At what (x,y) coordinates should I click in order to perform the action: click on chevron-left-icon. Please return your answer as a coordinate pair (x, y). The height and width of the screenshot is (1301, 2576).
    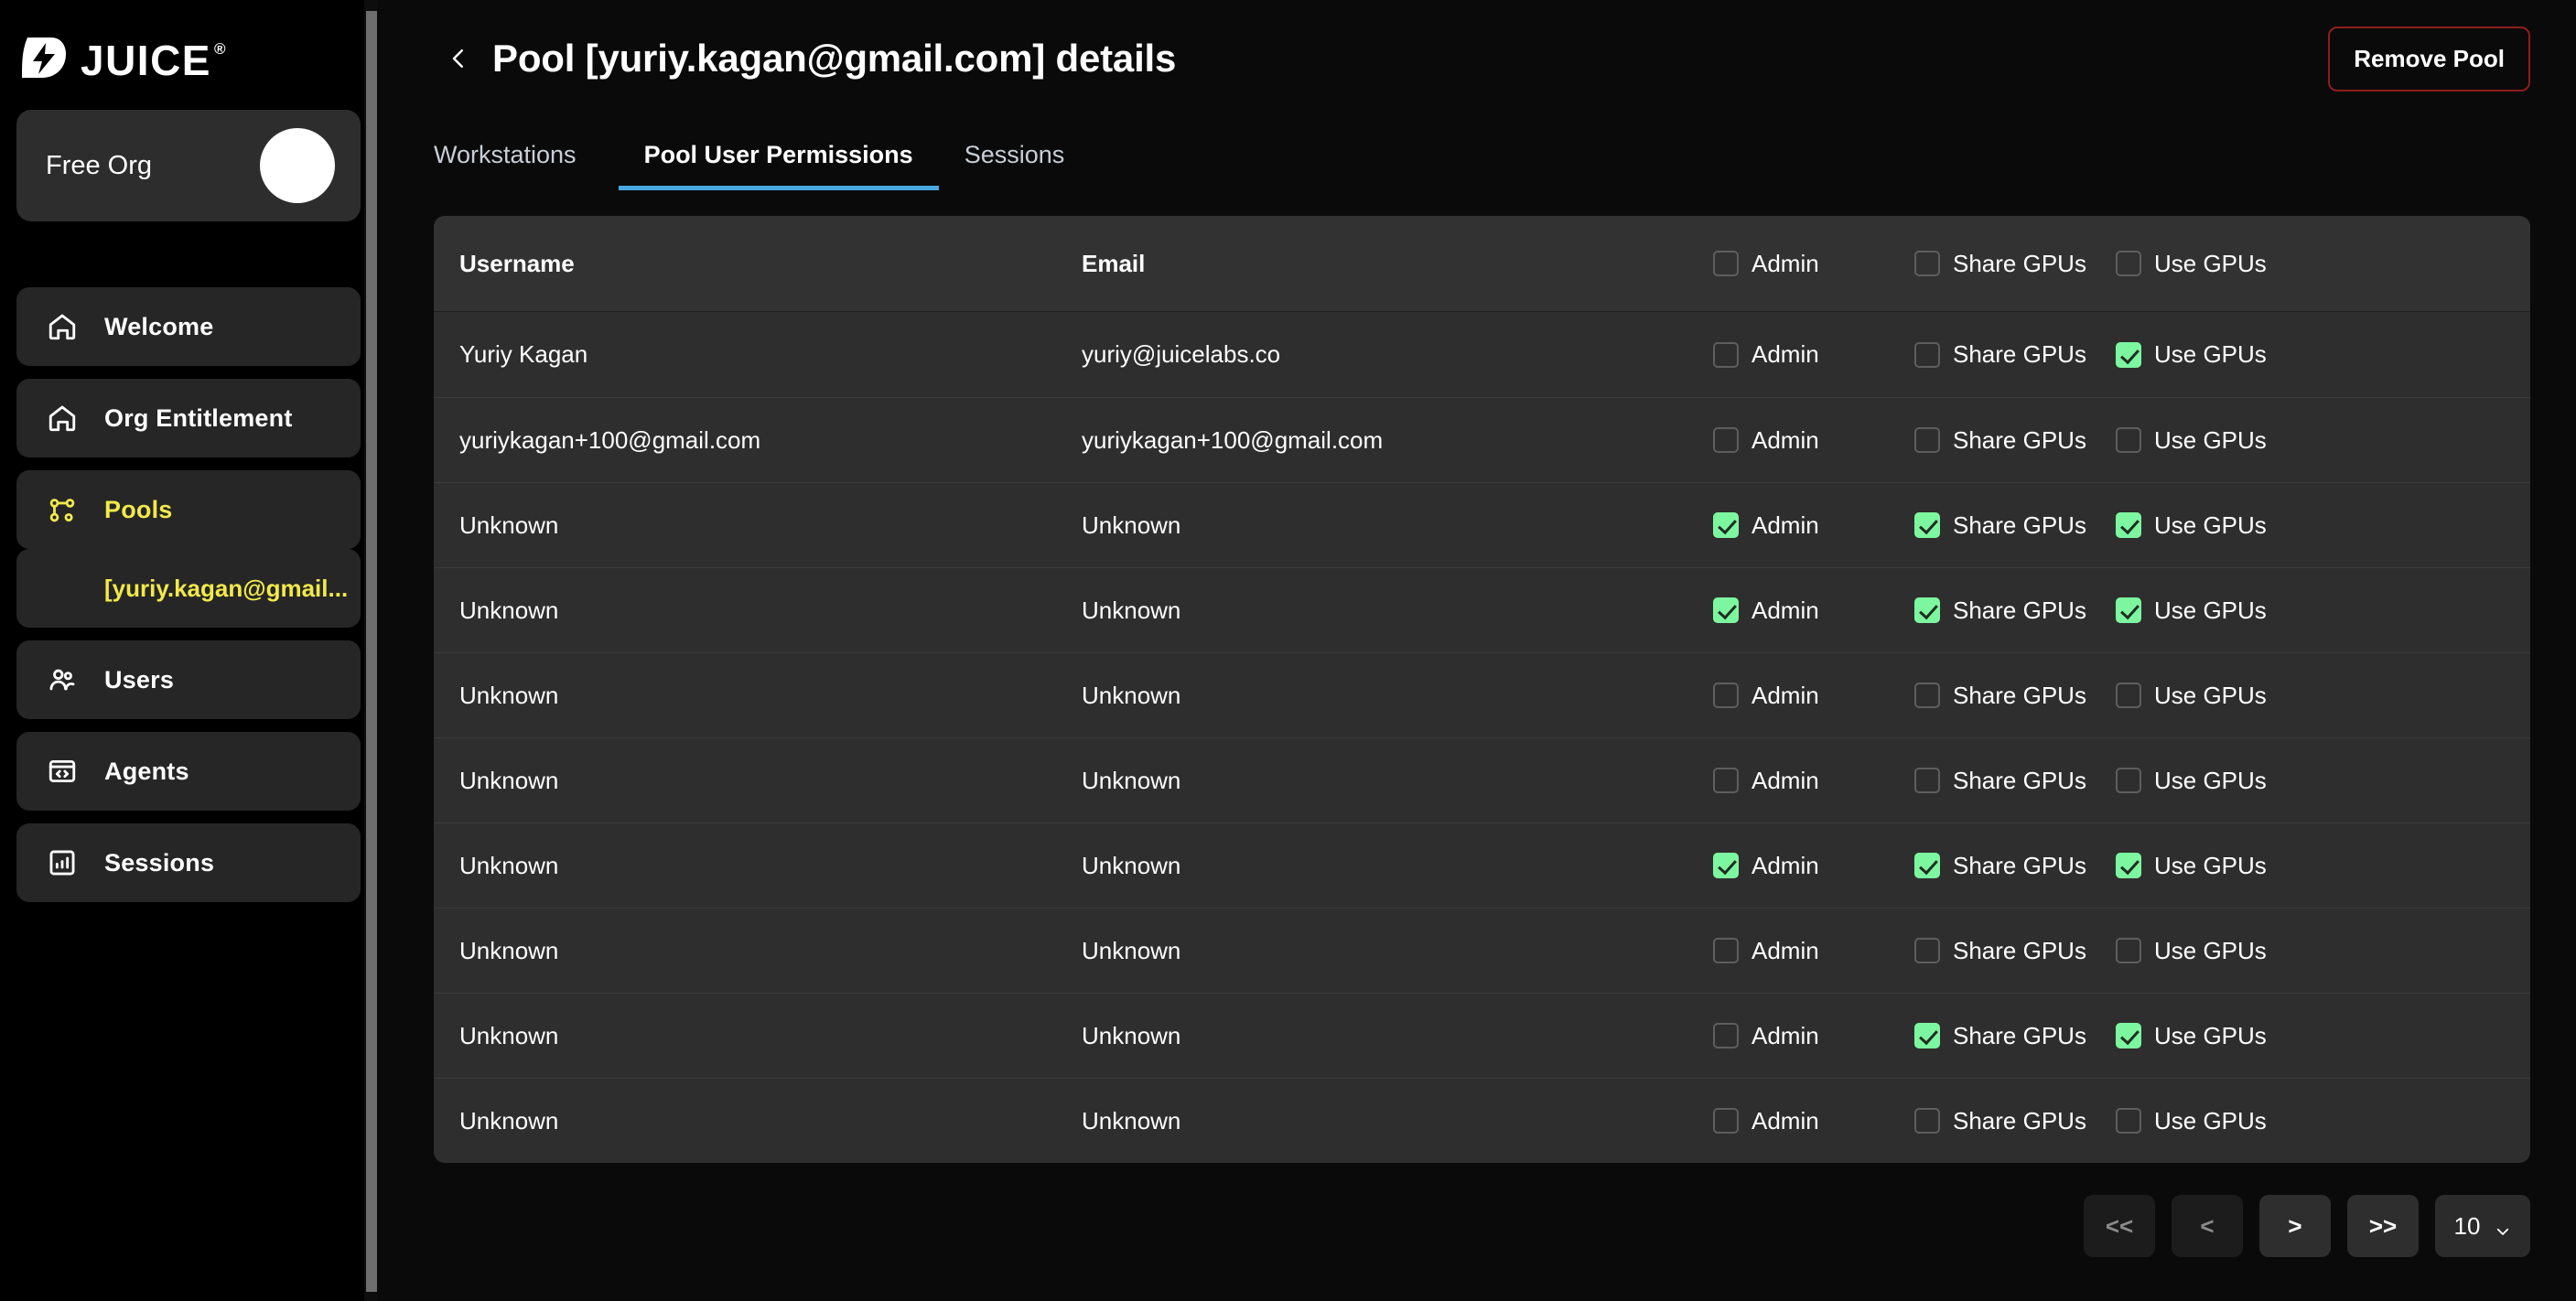
    Looking at the image, I should click on (458, 58).